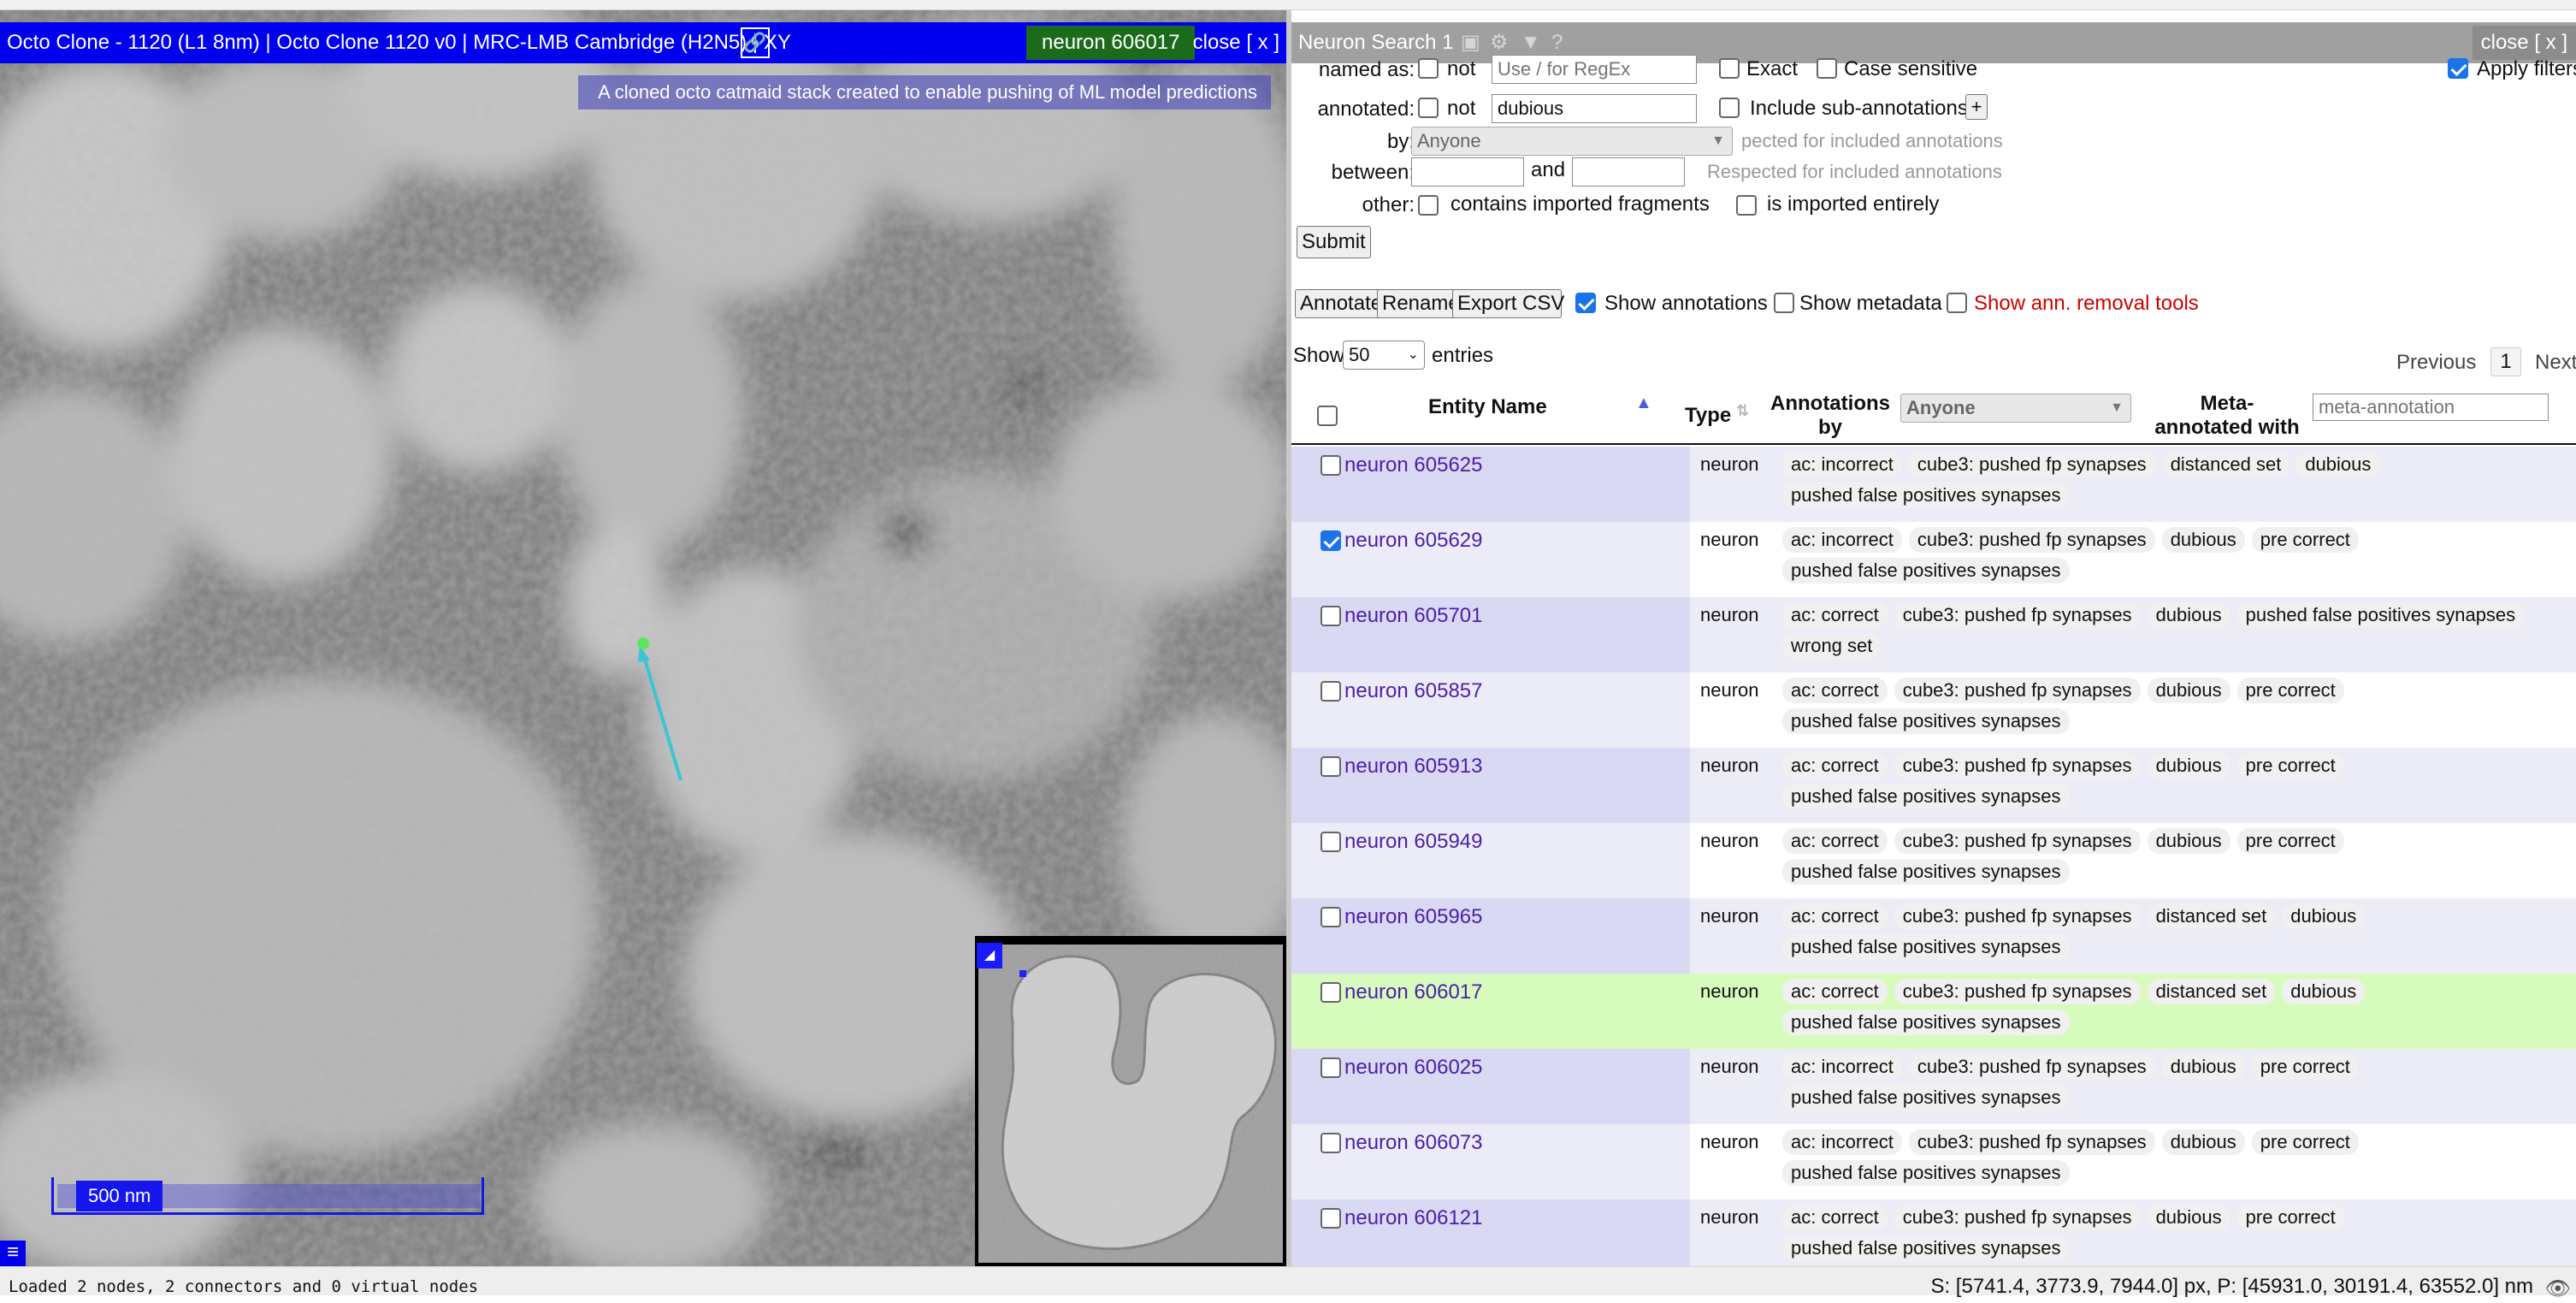 This screenshot has width=2576, height=1303. Describe the element at coordinates (1413, 616) in the screenshot. I see `neuron-link: neuron 605701` at that location.